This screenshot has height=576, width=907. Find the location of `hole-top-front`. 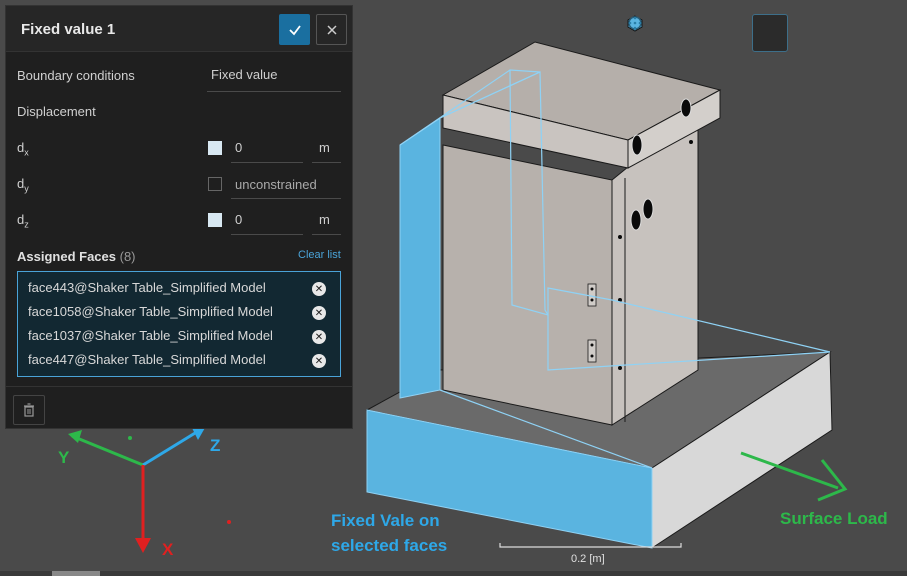

hole-top-front is located at coordinates (637, 145).